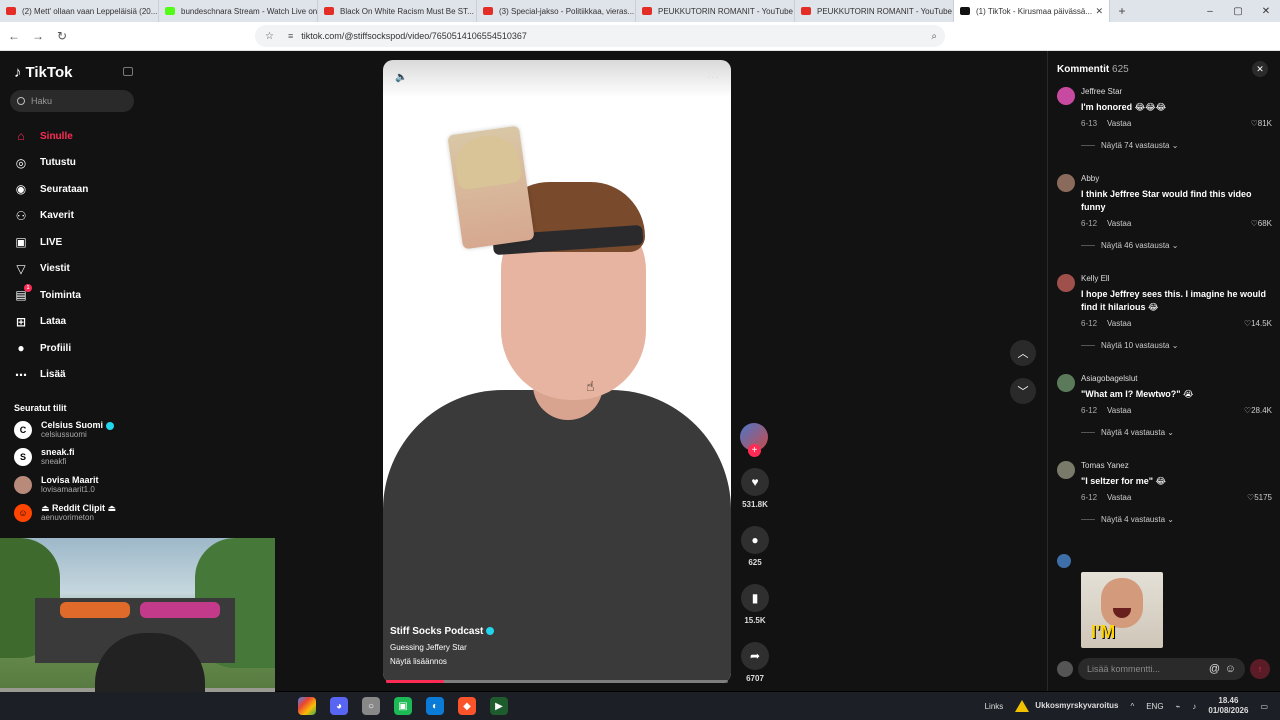 The height and width of the screenshot is (720, 1280). Describe the element at coordinates (1154, 706) in the screenshot. I see `language-indicator: ENG` at that location.